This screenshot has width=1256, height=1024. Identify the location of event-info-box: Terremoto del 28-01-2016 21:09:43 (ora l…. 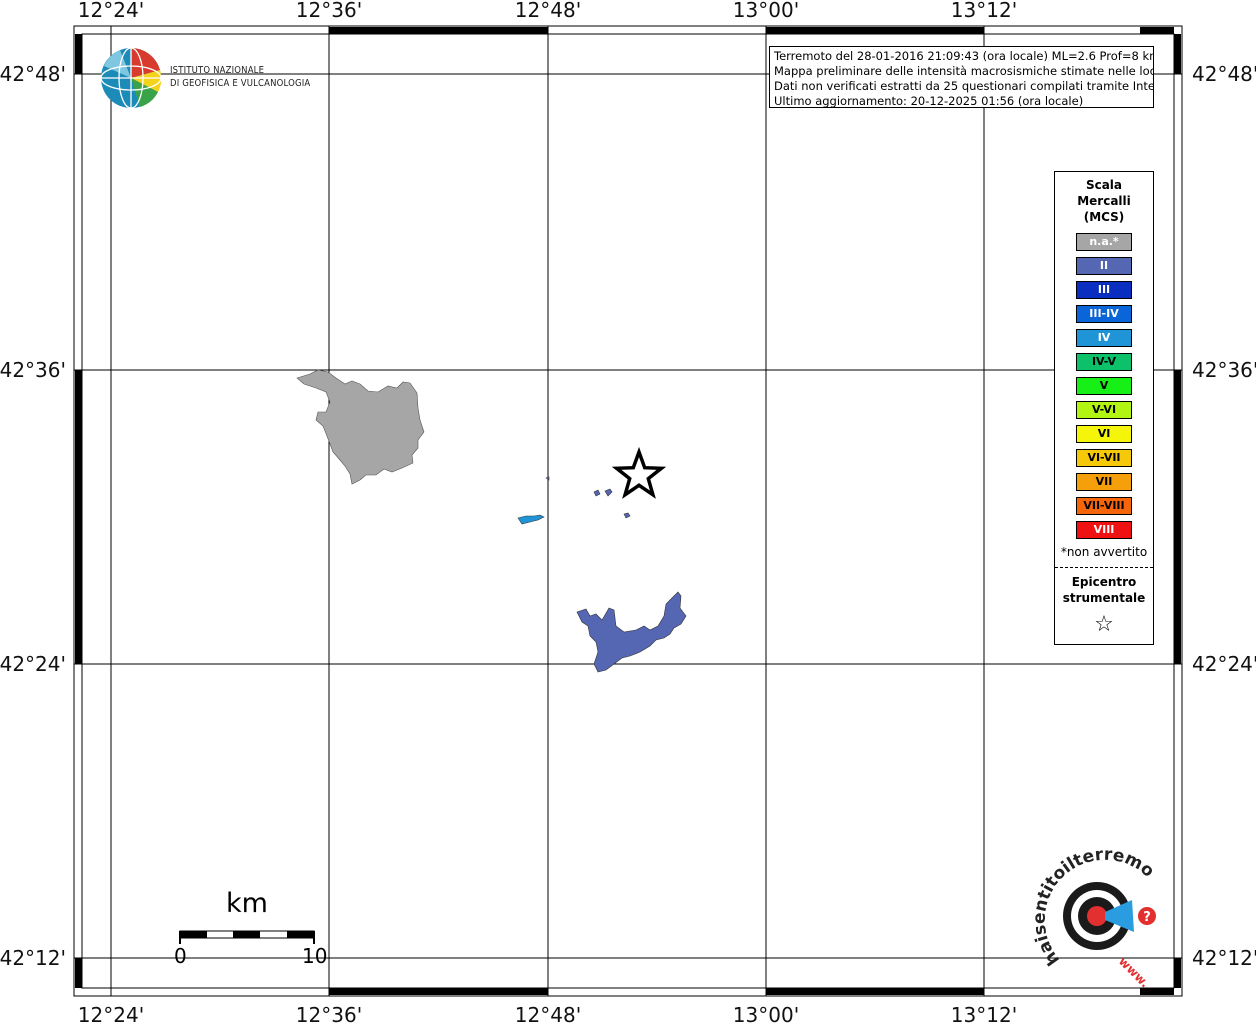
(961, 77).